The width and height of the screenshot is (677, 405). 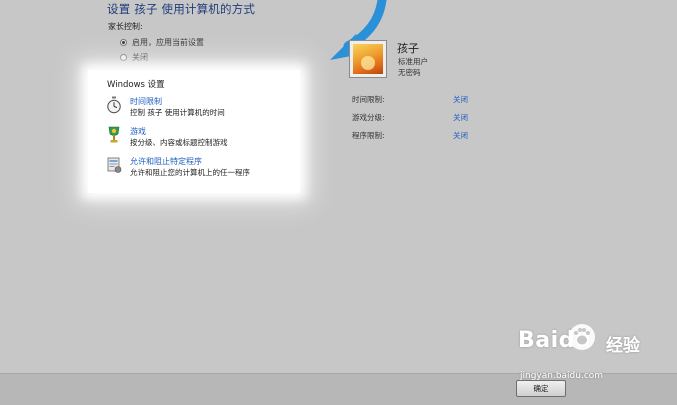 What do you see at coordinates (123, 57) in the screenshot?
I see `radio-off-button` at bounding box center [123, 57].